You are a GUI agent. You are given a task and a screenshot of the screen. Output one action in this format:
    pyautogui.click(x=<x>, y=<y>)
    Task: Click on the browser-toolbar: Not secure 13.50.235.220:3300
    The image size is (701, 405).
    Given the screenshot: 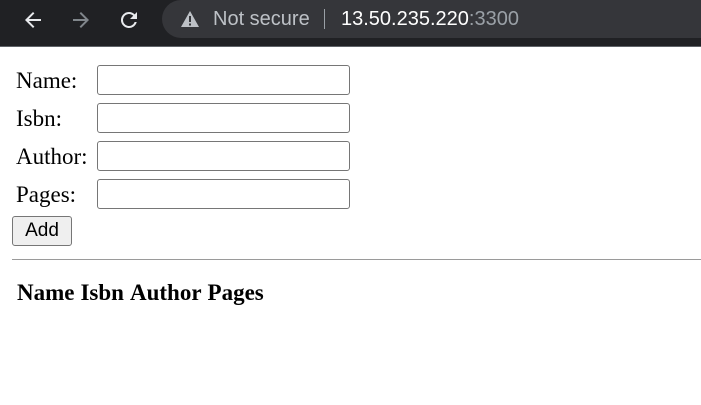 What is the action you would take?
    pyautogui.click(x=350, y=23)
    